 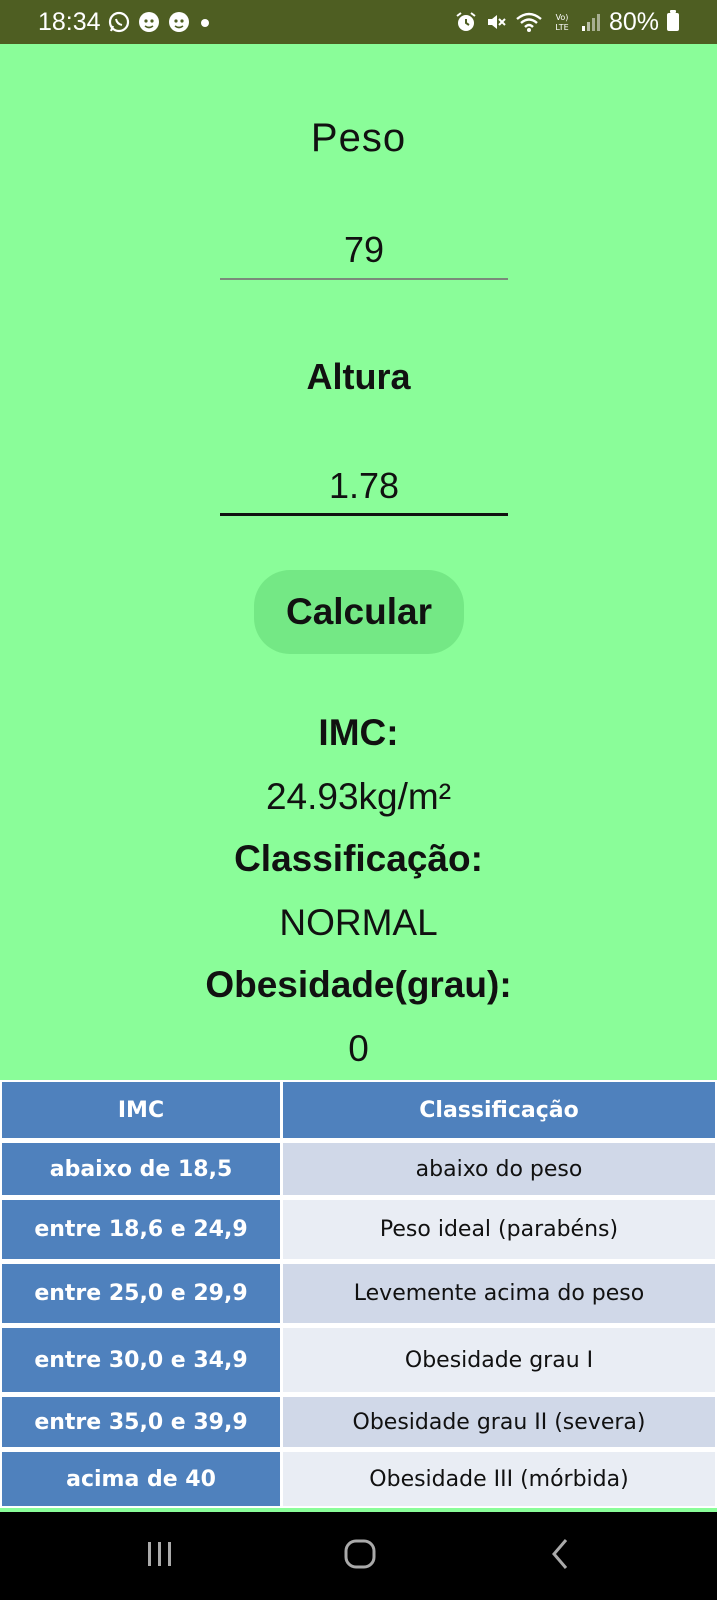 What do you see at coordinates (358, 858) in the screenshot?
I see `classificacao-label: Classificação:` at bounding box center [358, 858].